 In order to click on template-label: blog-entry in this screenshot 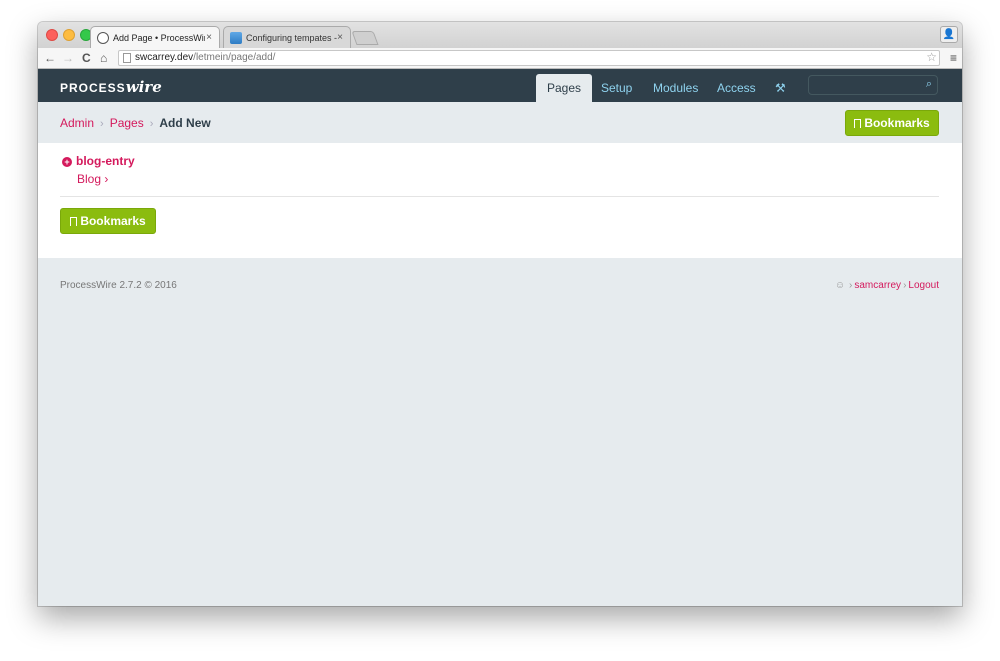, I will do `click(105, 161)`.